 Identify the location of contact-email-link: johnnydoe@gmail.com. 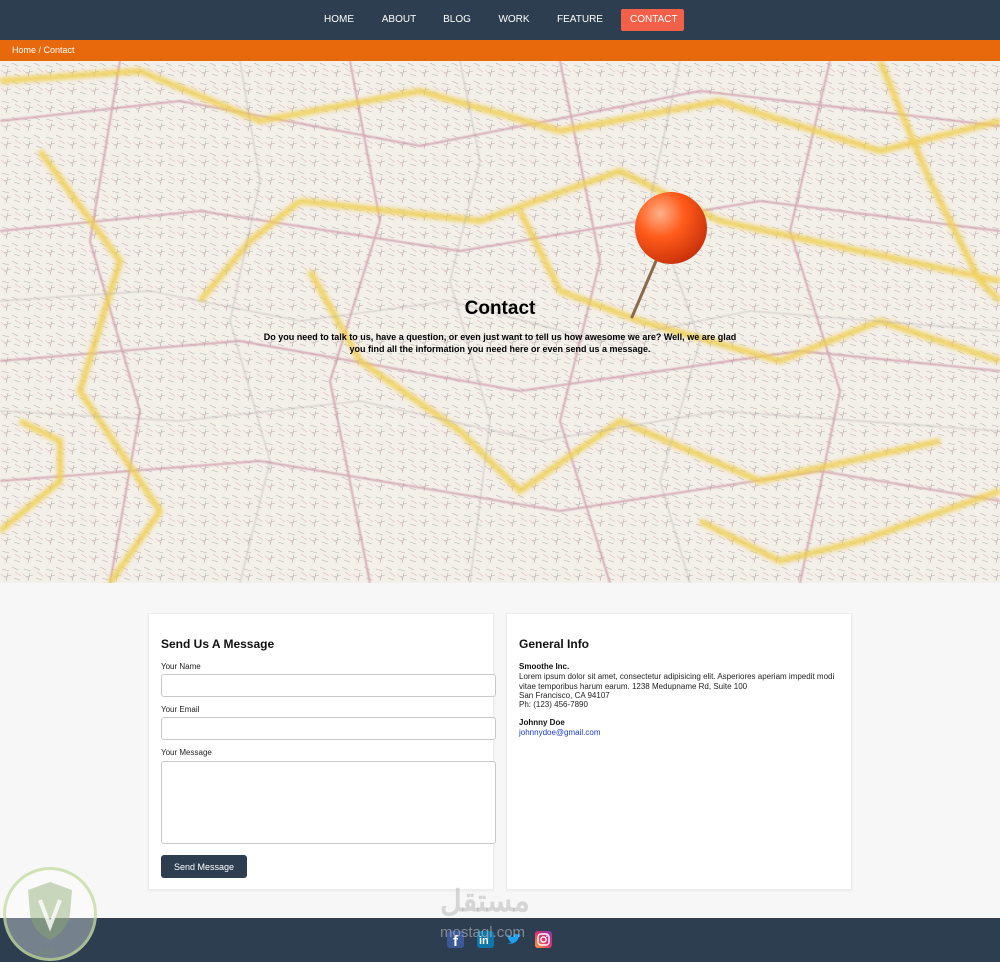
(679, 733).